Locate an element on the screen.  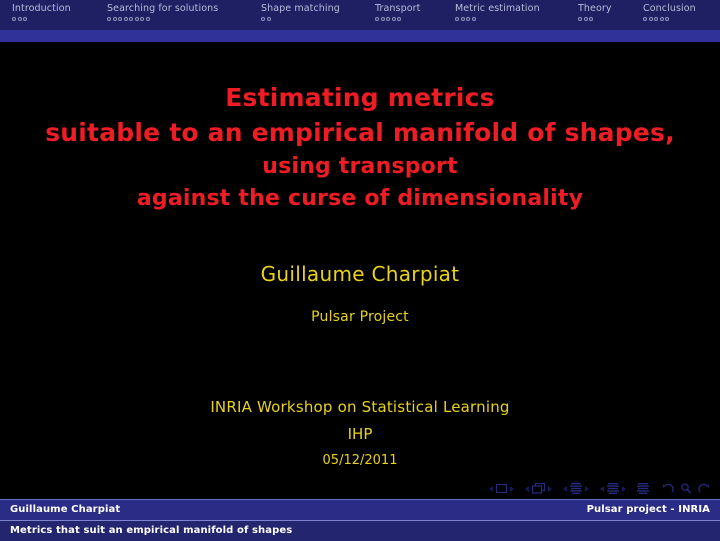
nav-section-label: Introduction is located at coordinates (41, 8).